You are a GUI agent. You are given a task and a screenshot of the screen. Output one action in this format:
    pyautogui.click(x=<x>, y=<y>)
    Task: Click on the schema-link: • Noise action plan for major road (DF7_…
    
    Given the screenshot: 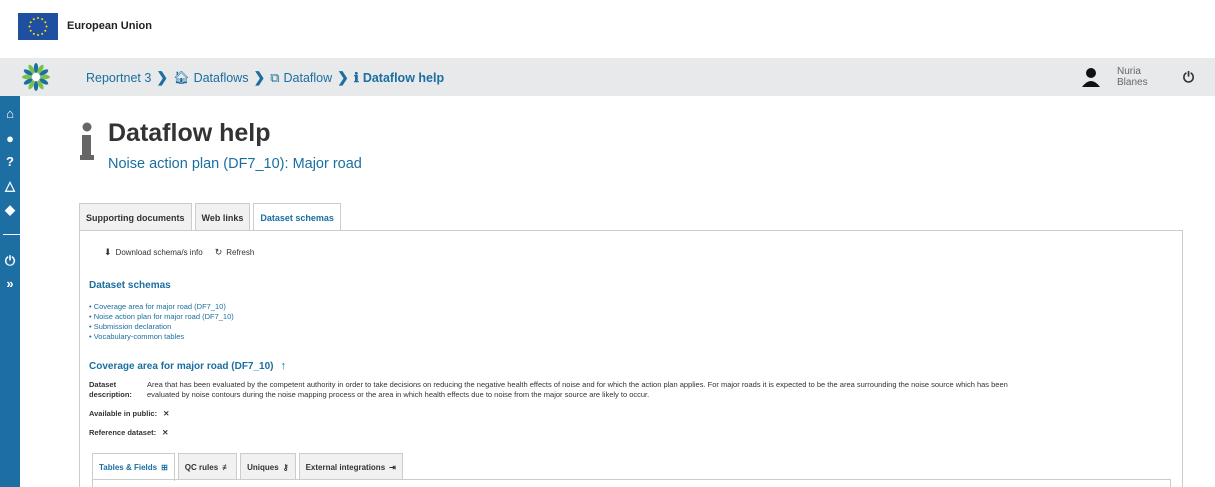 What is the action you would take?
    pyautogui.click(x=161, y=317)
    